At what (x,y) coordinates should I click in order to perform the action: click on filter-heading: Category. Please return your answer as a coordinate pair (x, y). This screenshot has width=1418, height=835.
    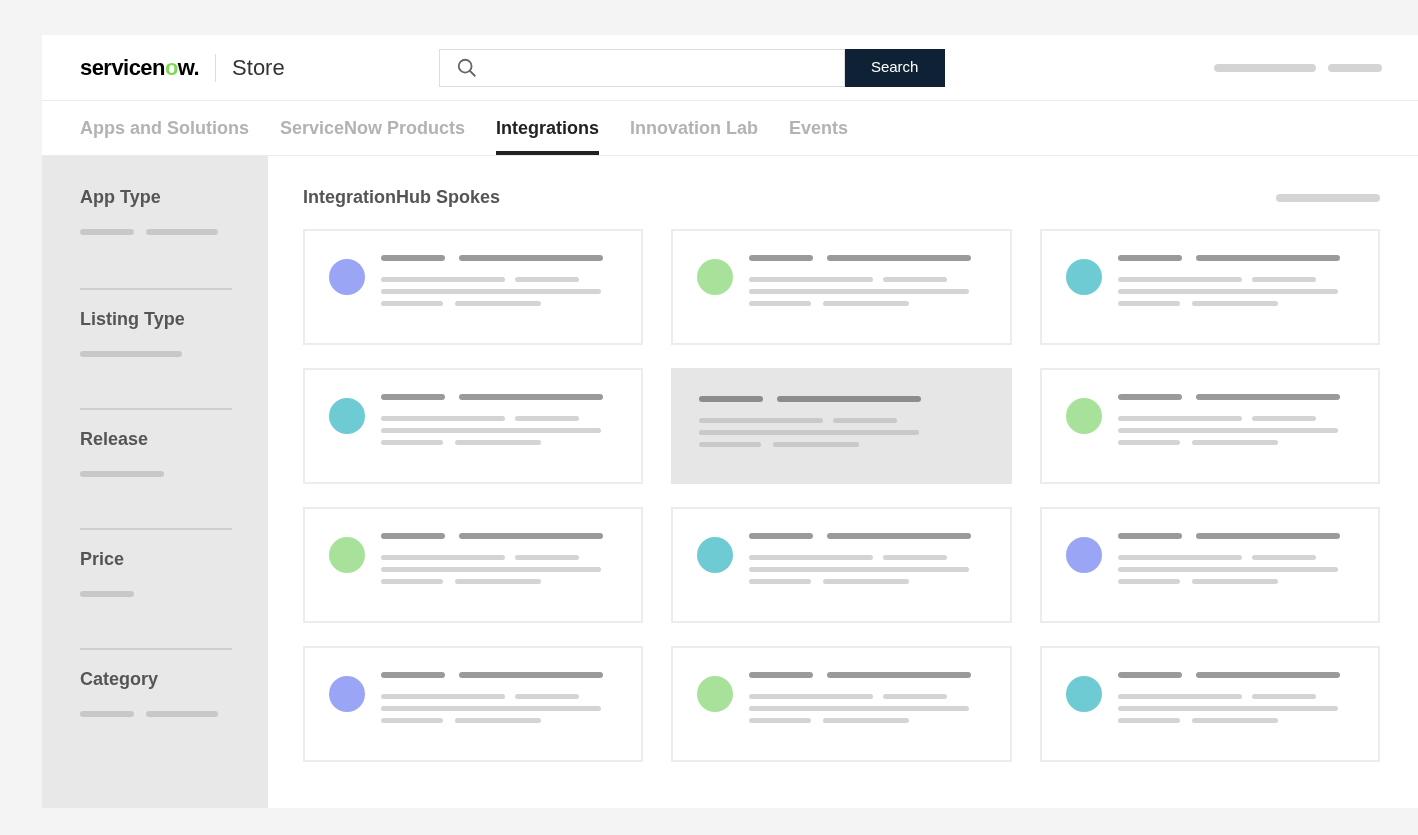
    Looking at the image, I should click on (156, 679).